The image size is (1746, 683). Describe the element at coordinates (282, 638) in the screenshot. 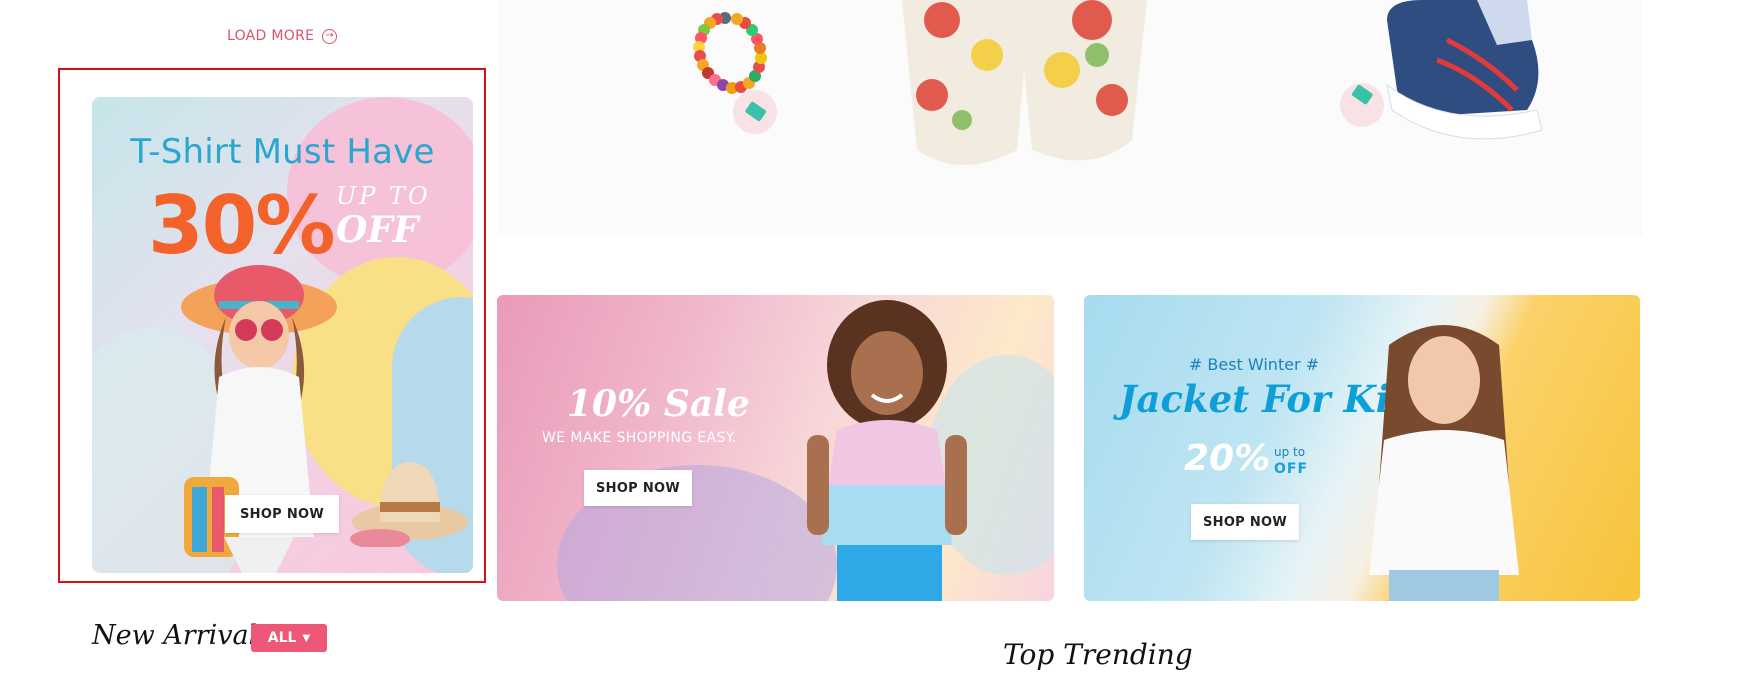

I see `filter-all-label: ALL` at that location.